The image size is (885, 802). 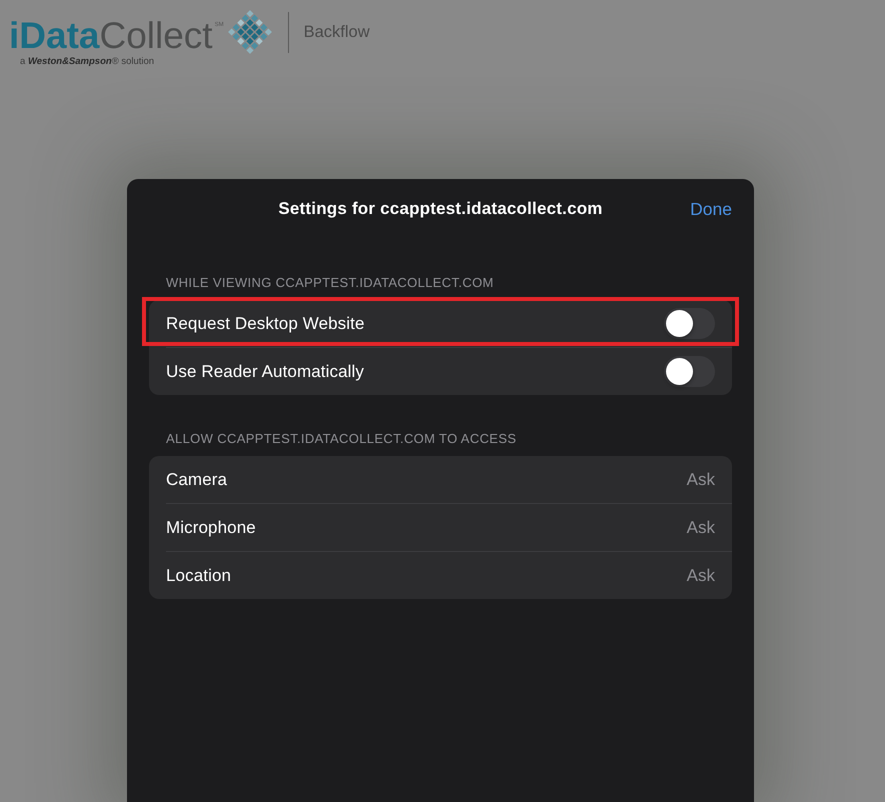 What do you see at coordinates (88, 61) in the screenshot?
I see `logo-tagline: a Weston&Sampson® solution` at bounding box center [88, 61].